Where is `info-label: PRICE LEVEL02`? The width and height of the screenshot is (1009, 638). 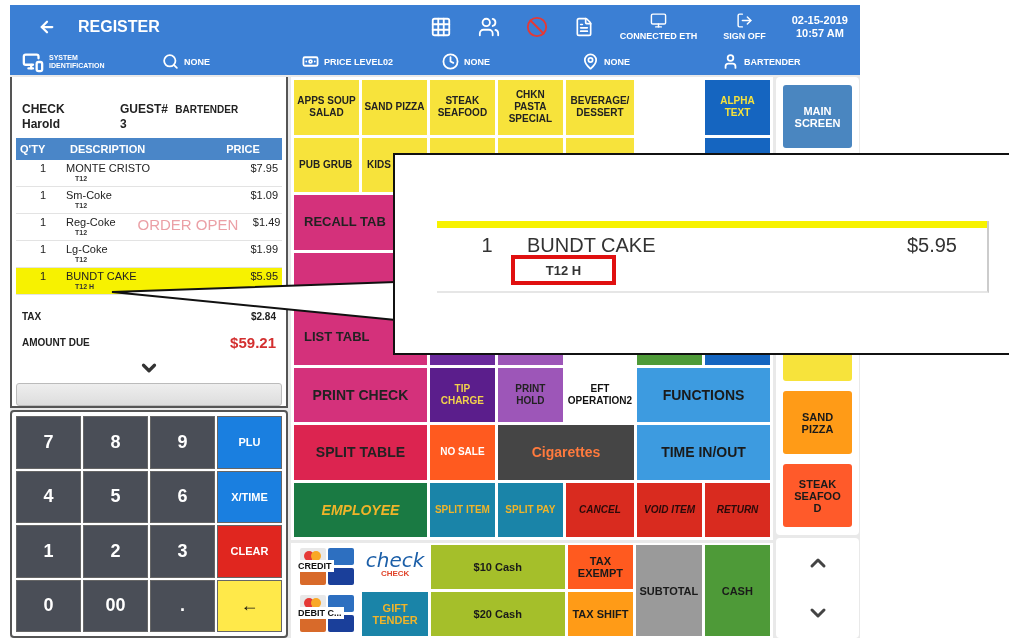
info-label: PRICE LEVEL02 is located at coordinates (359, 61).